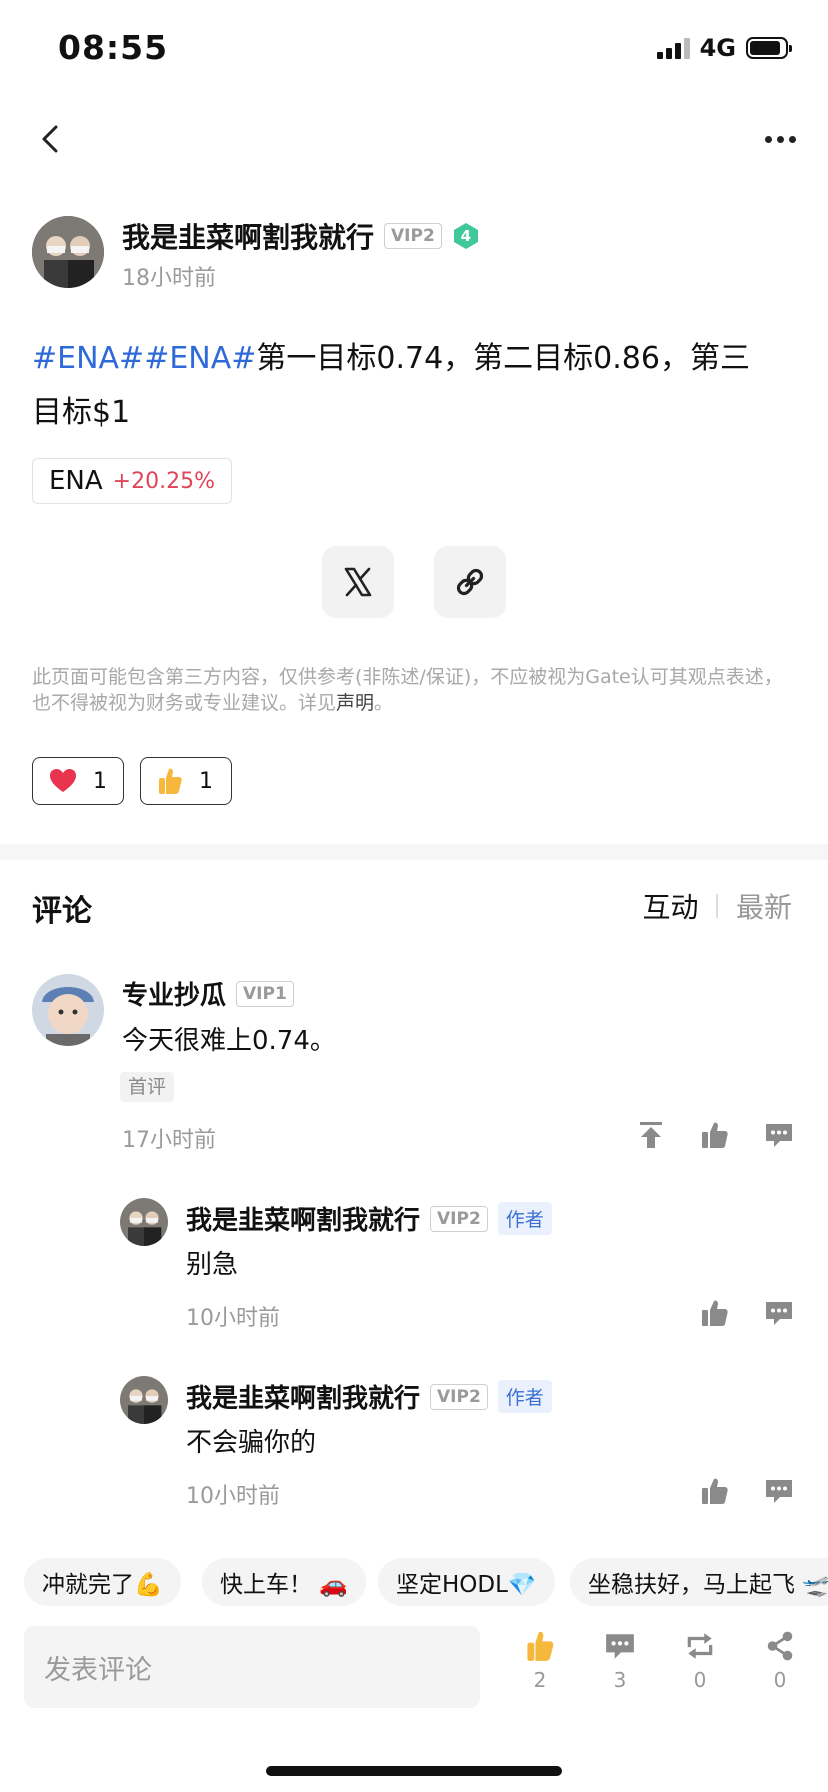 This screenshot has width=828, height=1792. Describe the element at coordinates (355, 703) in the screenshot. I see `disclaimer-link: 声明` at that location.